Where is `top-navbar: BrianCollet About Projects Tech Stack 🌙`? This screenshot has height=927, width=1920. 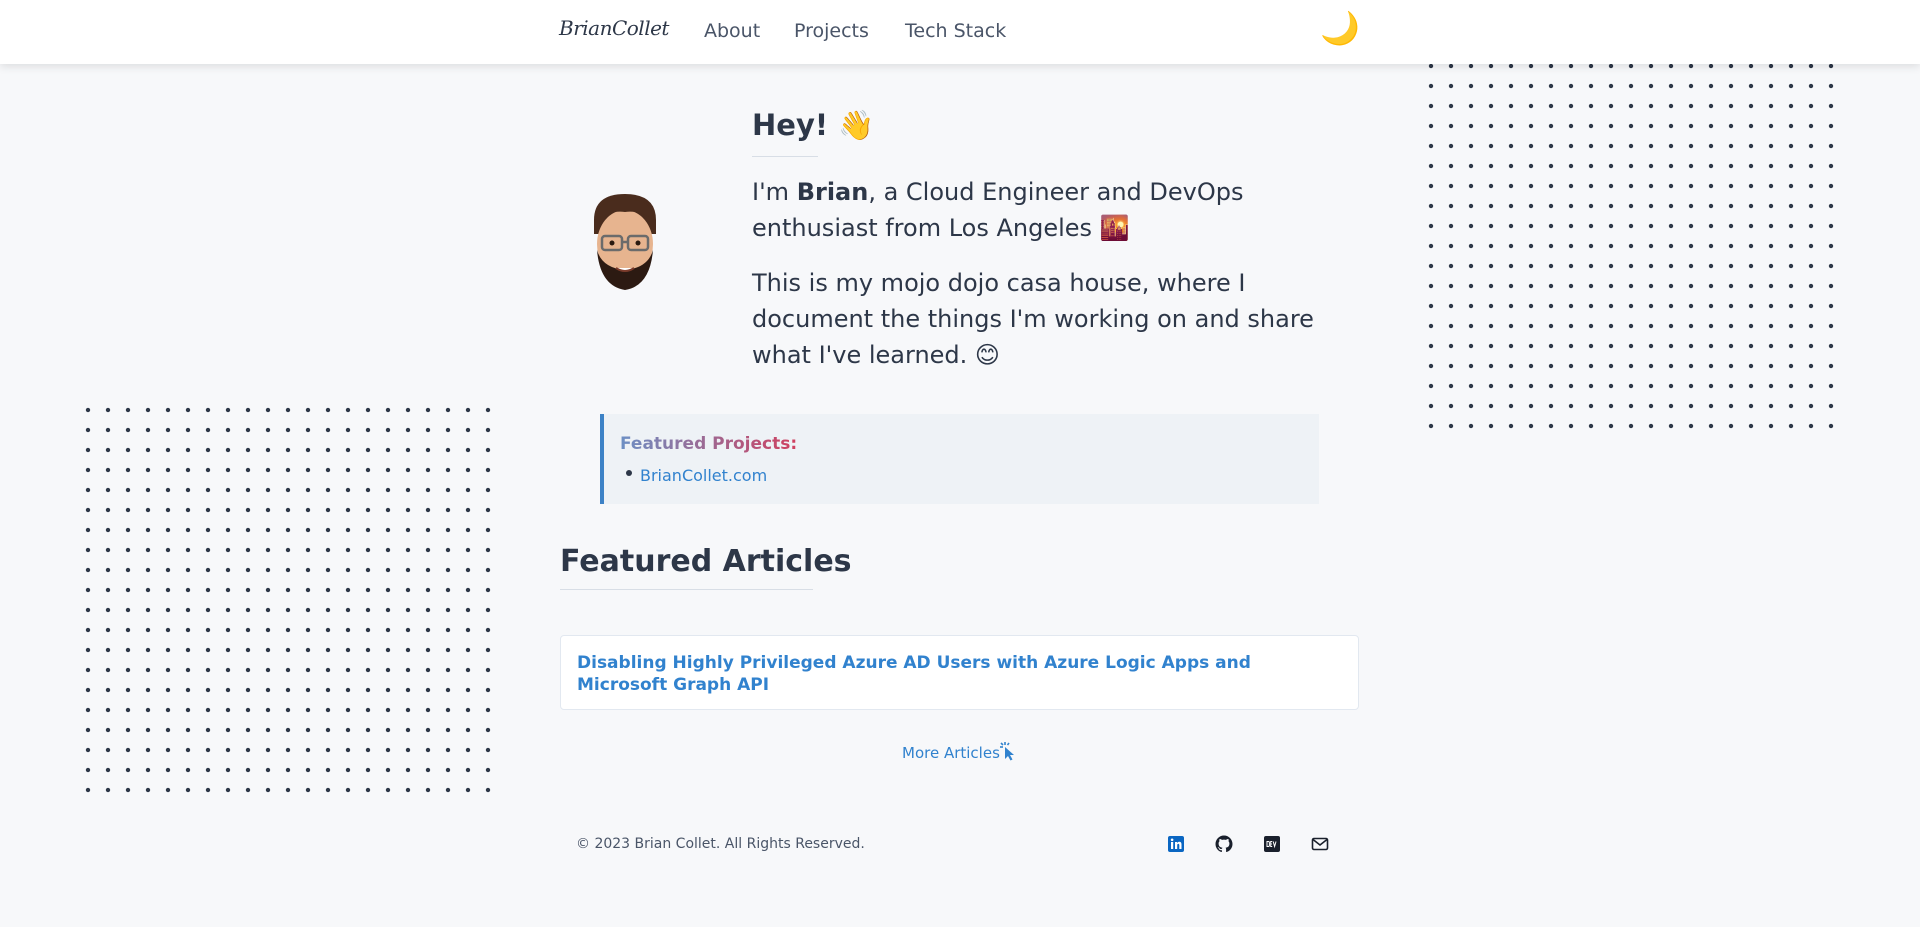 top-navbar: BrianCollet About Projects Tech Stack 🌙 is located at coordinates (960, 32).